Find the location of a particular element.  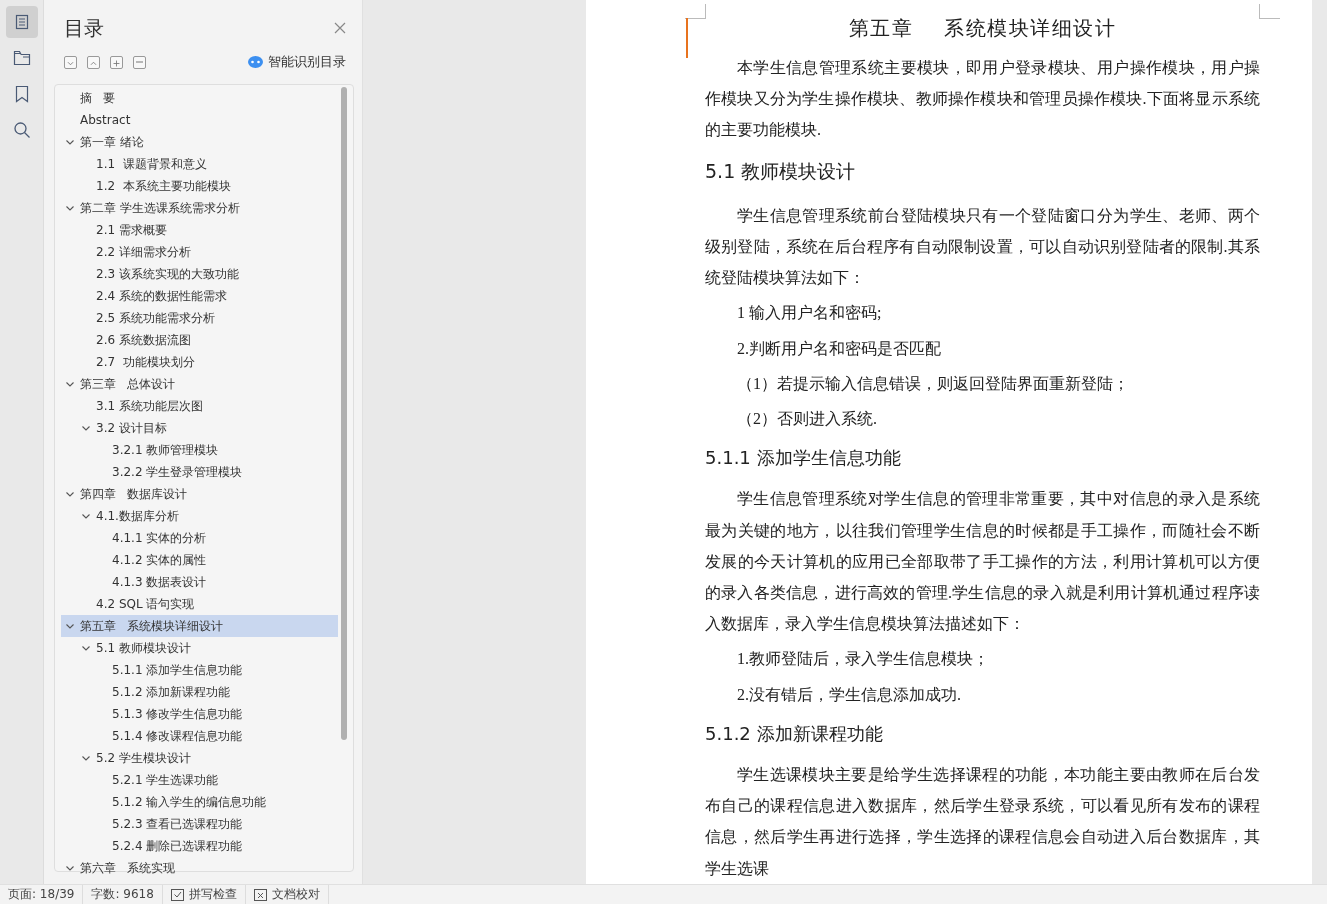

toc-item: 第六章 系统实现 is located at coordinates (199, 868).